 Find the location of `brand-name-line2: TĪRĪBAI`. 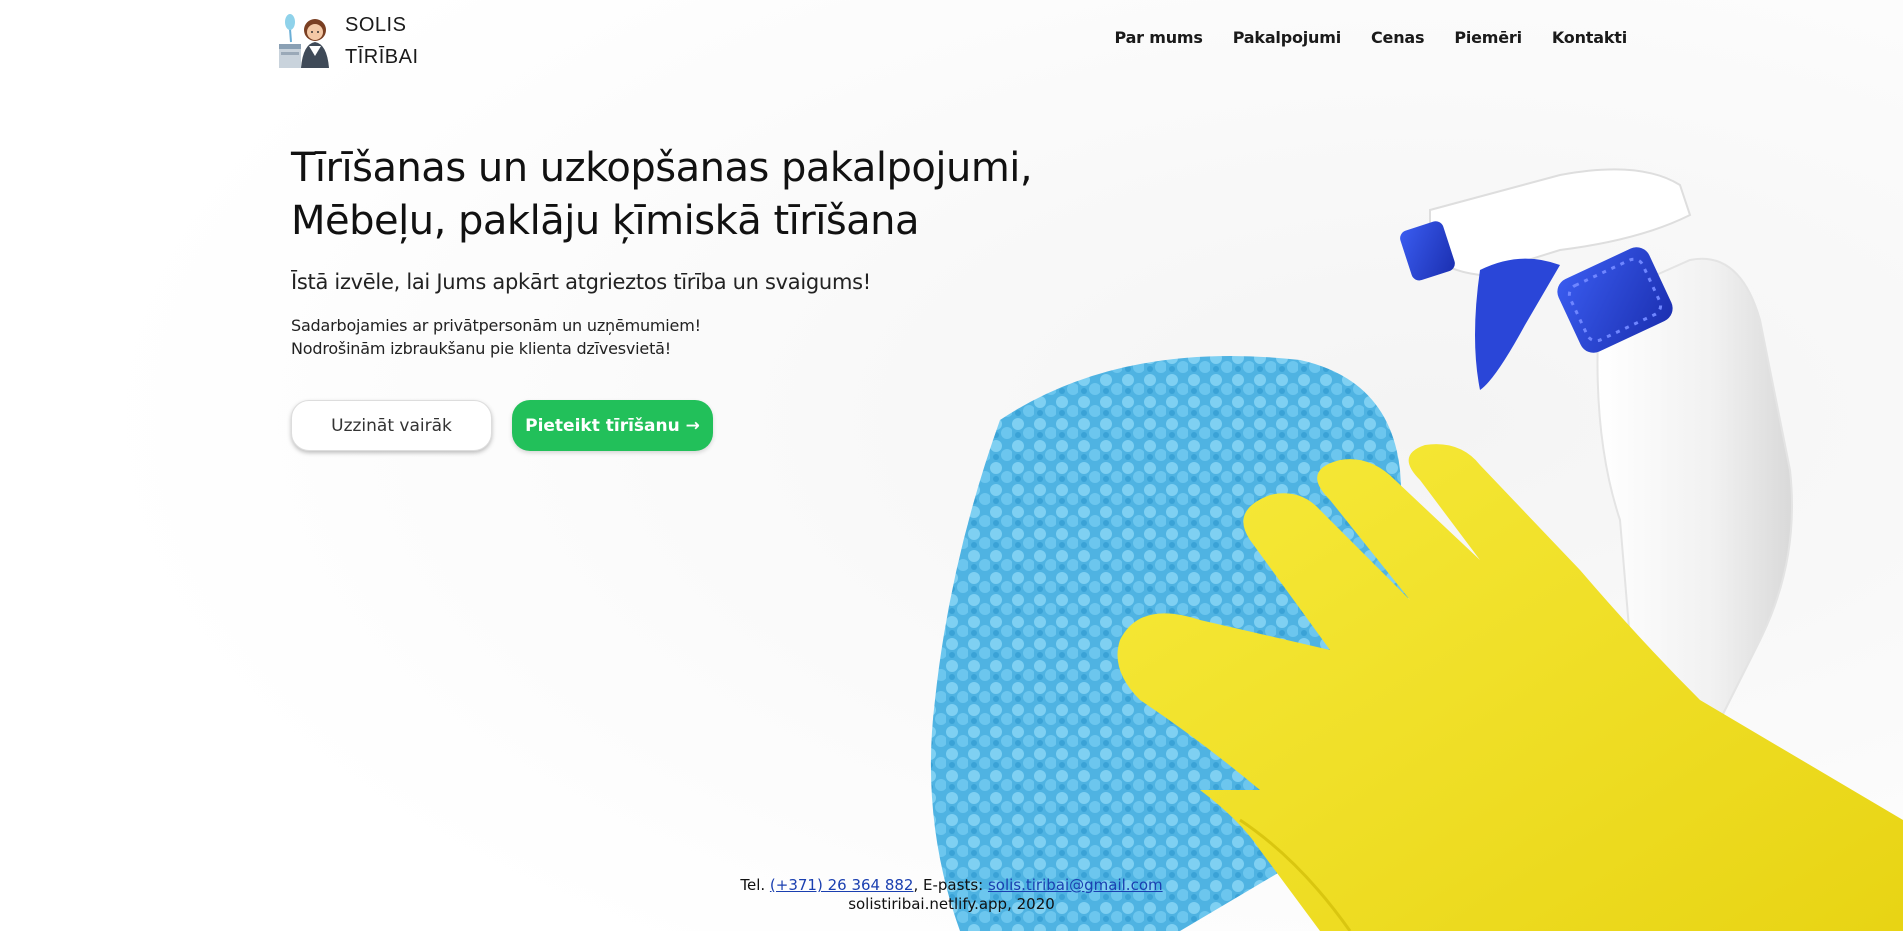

brand-name-line2: TĪRĪBAI is located at coordinates (382, 57).